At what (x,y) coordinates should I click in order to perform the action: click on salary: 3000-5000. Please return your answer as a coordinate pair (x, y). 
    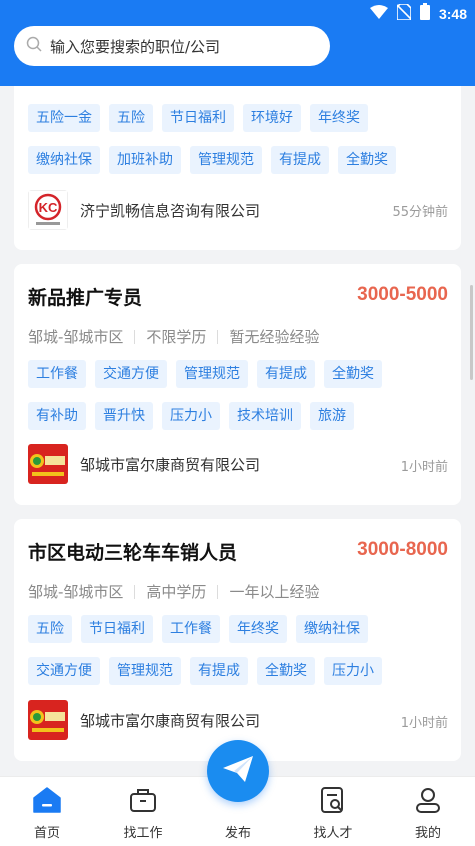
    Looking at the image, I should click on (402, 294).